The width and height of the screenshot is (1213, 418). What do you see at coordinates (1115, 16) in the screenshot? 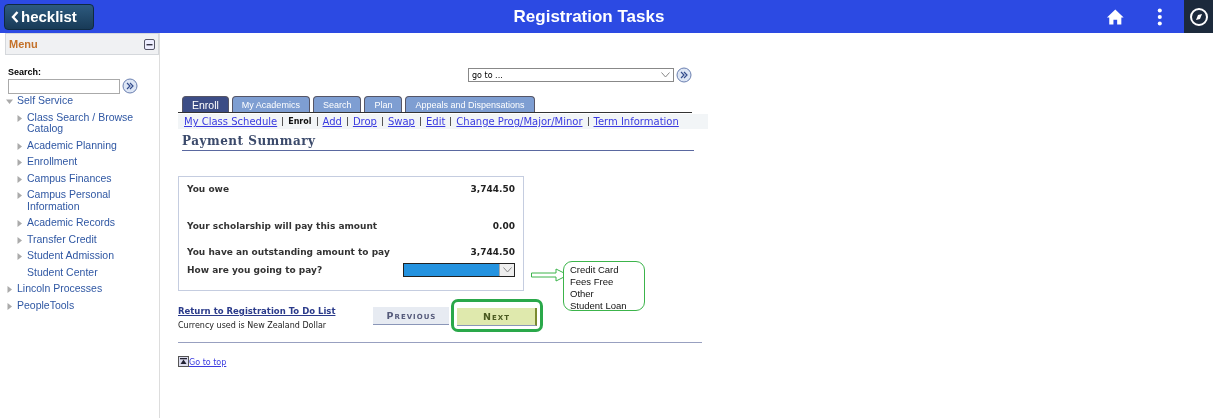
I see `home-icon` at bounding box center [1115, 16].